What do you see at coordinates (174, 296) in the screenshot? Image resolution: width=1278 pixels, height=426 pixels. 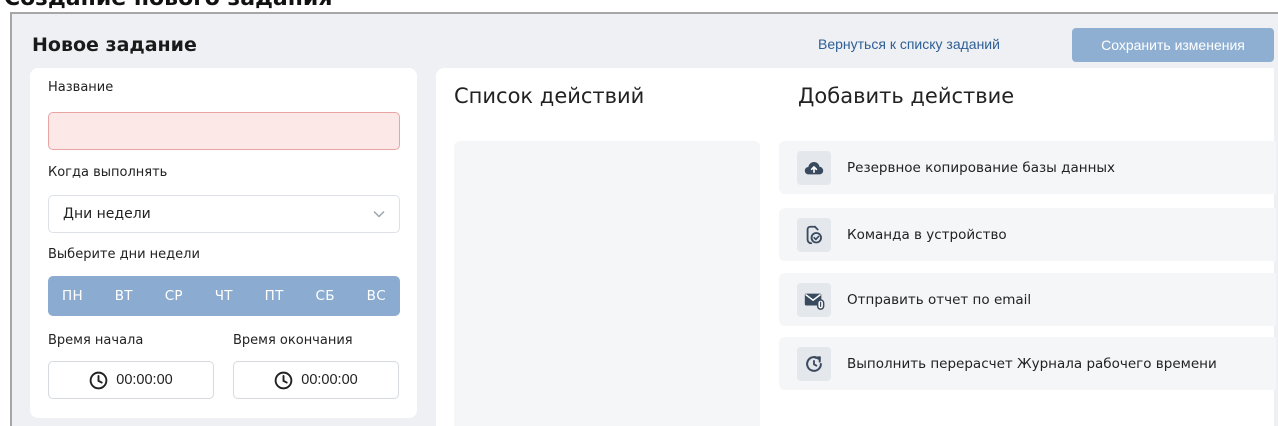 I see `day-wed: СР` at bounding box center [174, 296].